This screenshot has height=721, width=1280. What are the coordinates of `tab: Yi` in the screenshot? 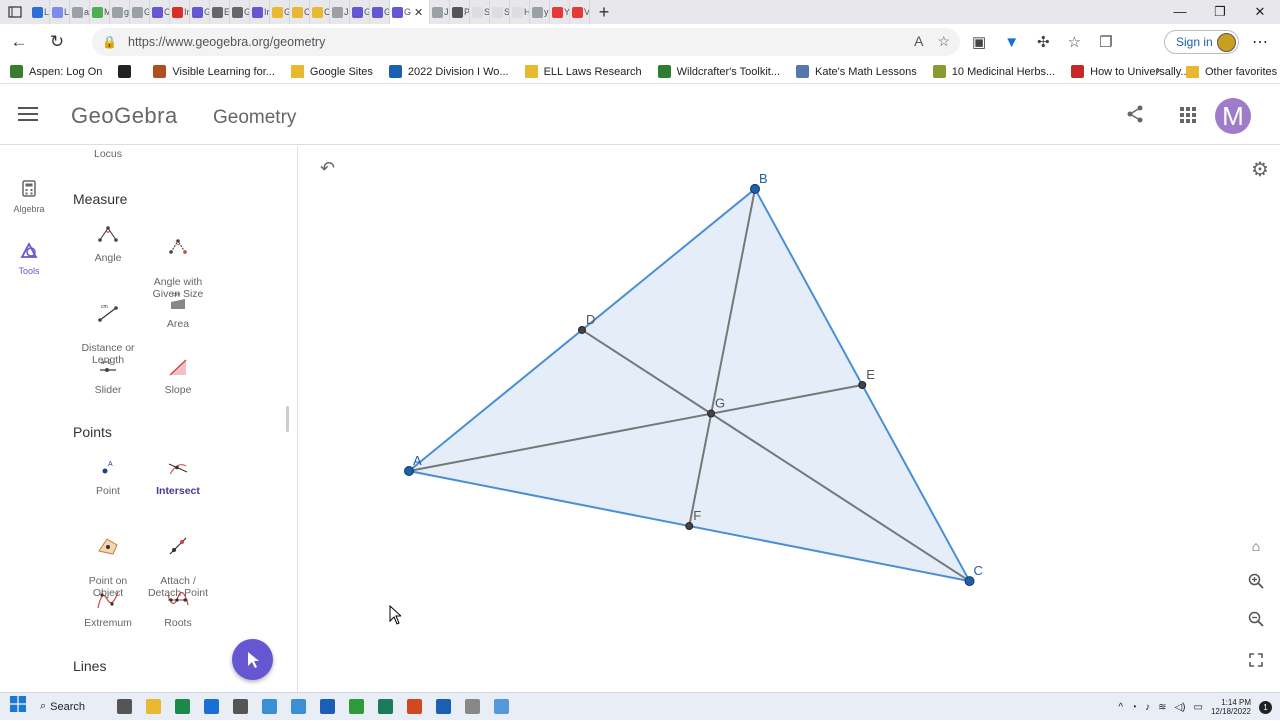 It's located at (560, 12).